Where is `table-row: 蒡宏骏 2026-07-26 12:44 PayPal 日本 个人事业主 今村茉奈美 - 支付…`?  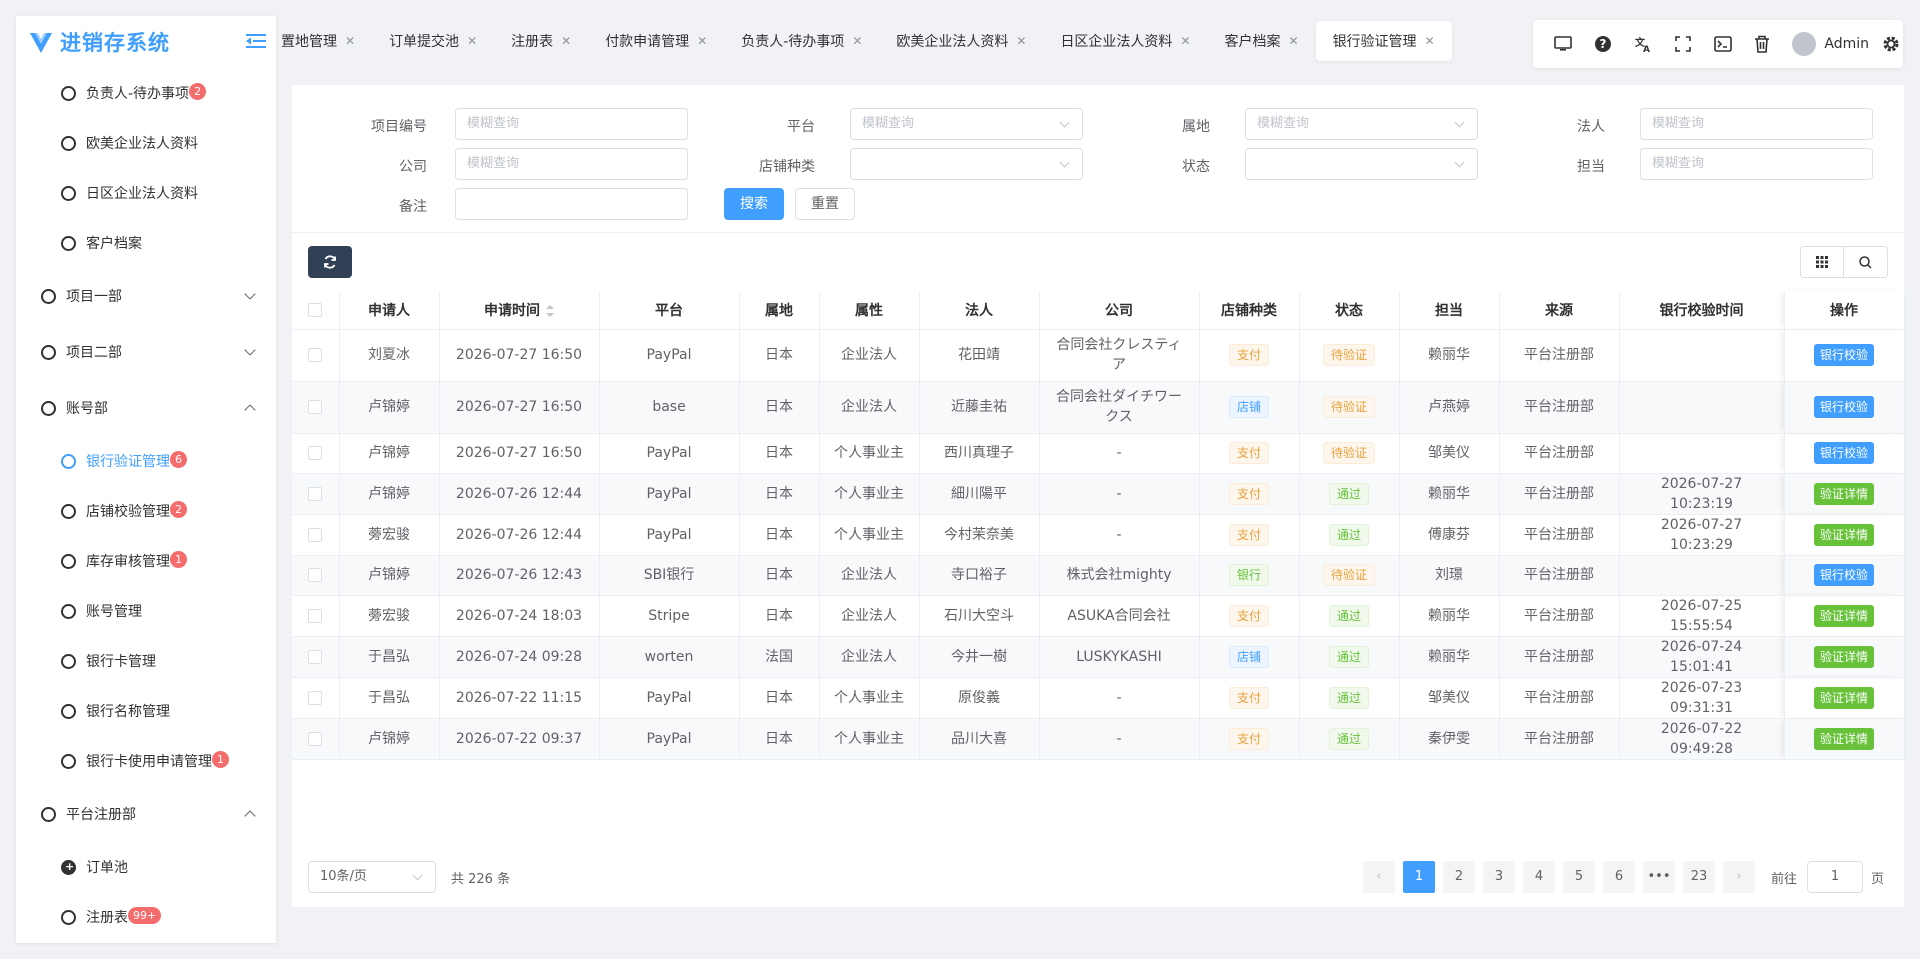
table-row: 蒡宏骏 2026-07-26 12:44 PayPal 日本 个人事业主 今村茉奈美 - 支付… is located at coordinates (1098, 535).